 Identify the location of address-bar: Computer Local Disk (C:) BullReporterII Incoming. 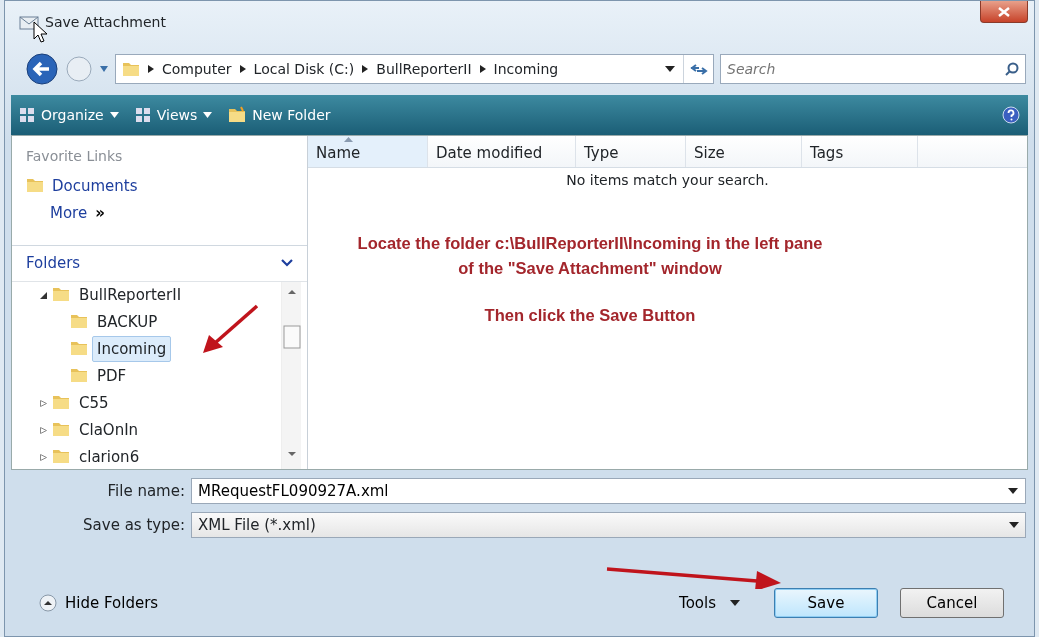
(414, 69).